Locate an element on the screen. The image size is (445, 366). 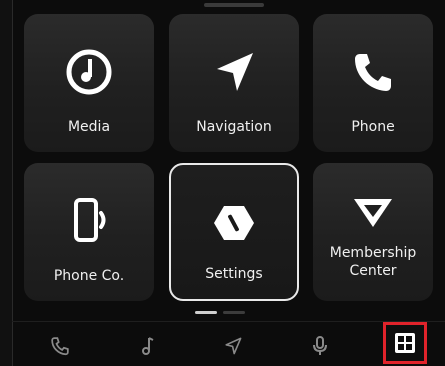
dock-phone-button is located at coordinates (60, 346).